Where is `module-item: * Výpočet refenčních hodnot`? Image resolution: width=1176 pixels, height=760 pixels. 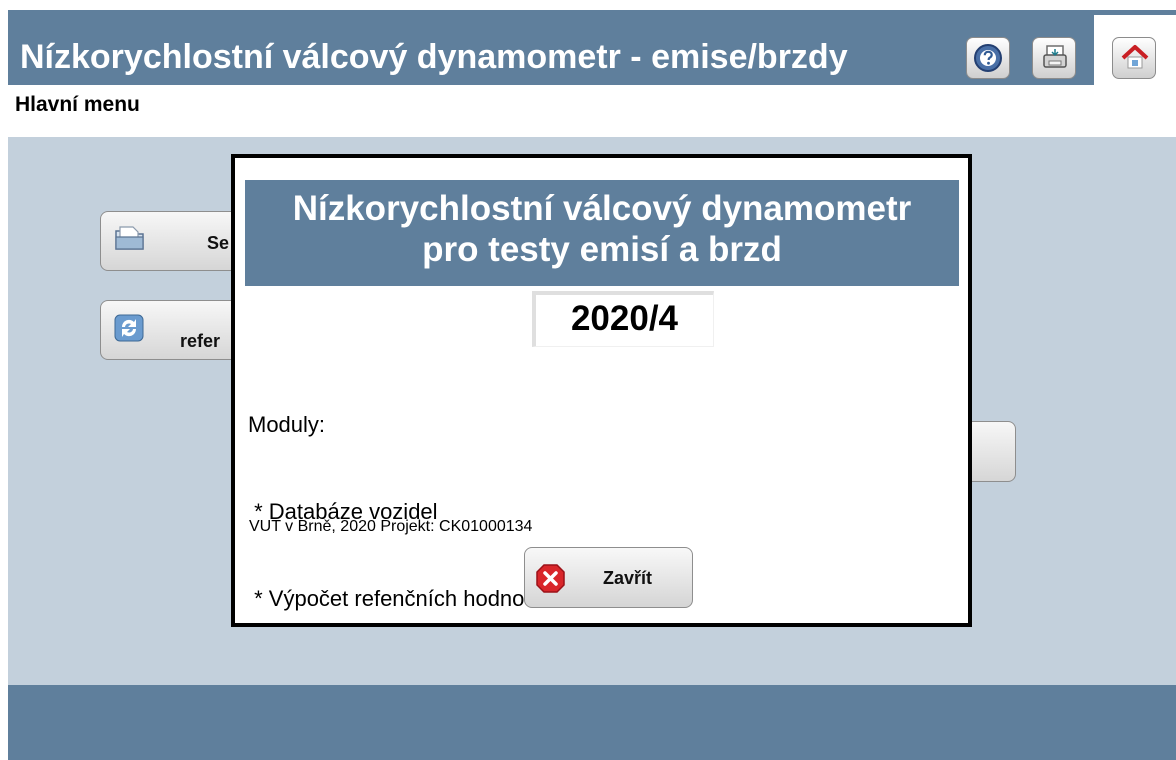 module-item: * Výpočet refenčních hodnot is located at coordinates (389, 598).